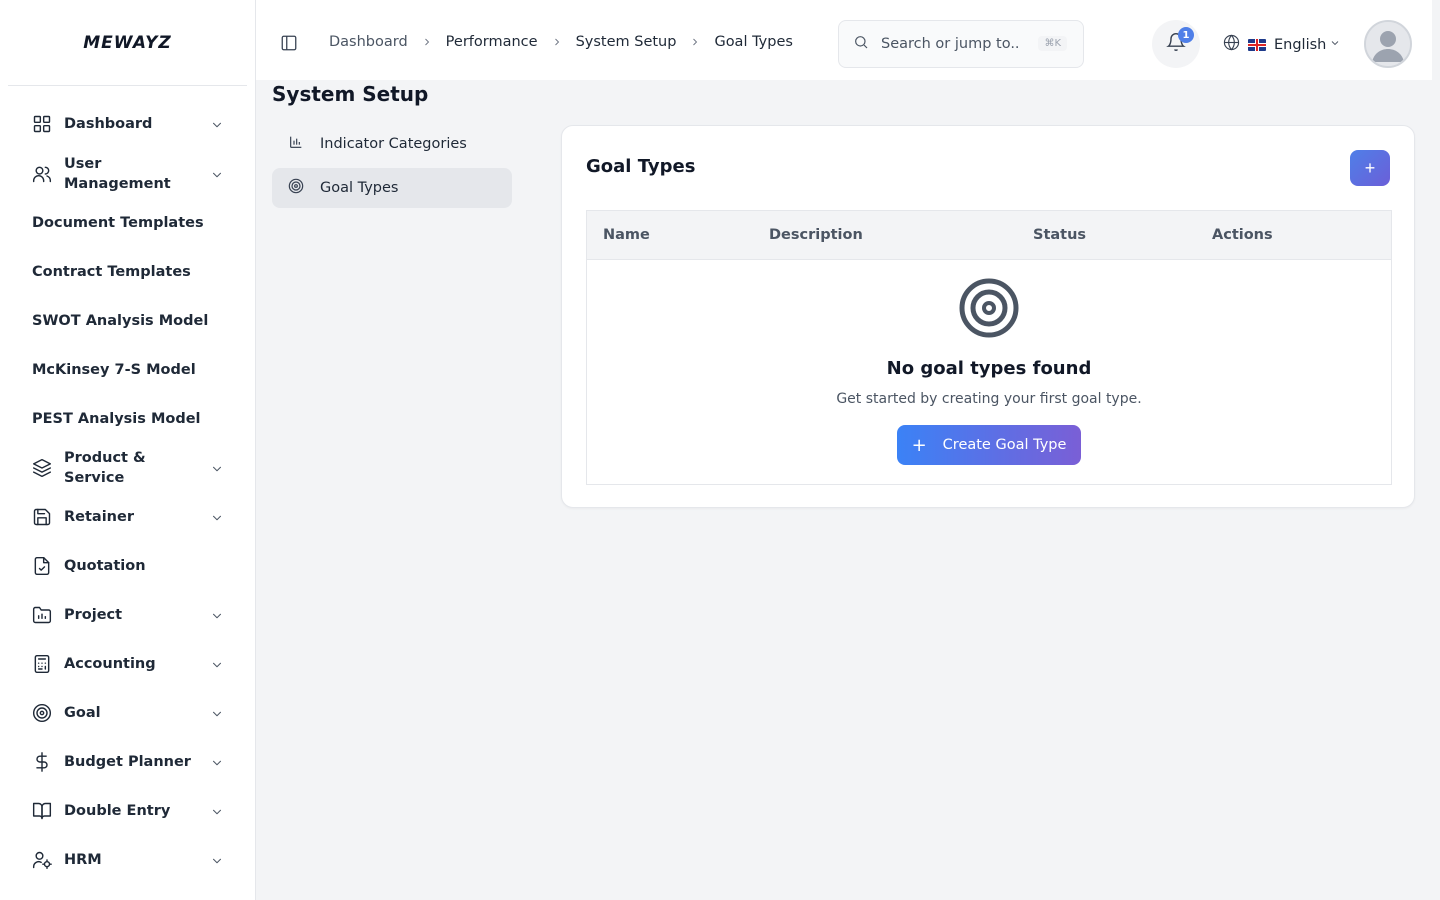 The width and height of the screenshot is (1440, 900). What do you see at coordinates (42, 468) in the screenshot?
I see `layers-icon` at bounding box center [42, 468].